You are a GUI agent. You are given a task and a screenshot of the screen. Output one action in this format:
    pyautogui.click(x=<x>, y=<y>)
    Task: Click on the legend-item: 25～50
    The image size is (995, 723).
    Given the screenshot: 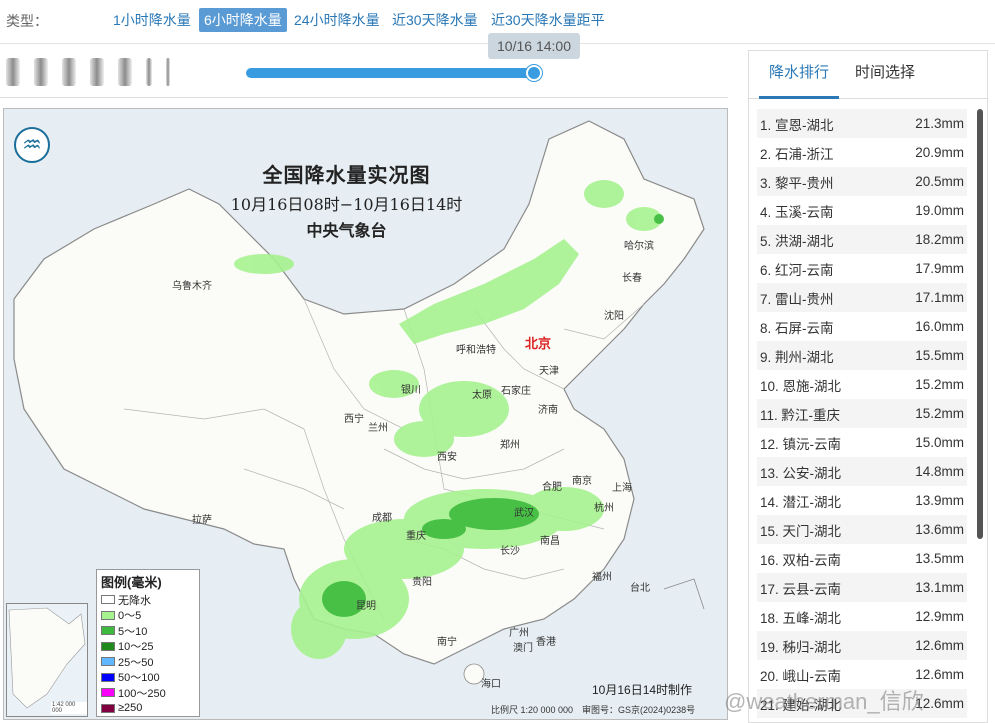 What is the action you would take?
    pyautogui.click(x=148, y=662)
    